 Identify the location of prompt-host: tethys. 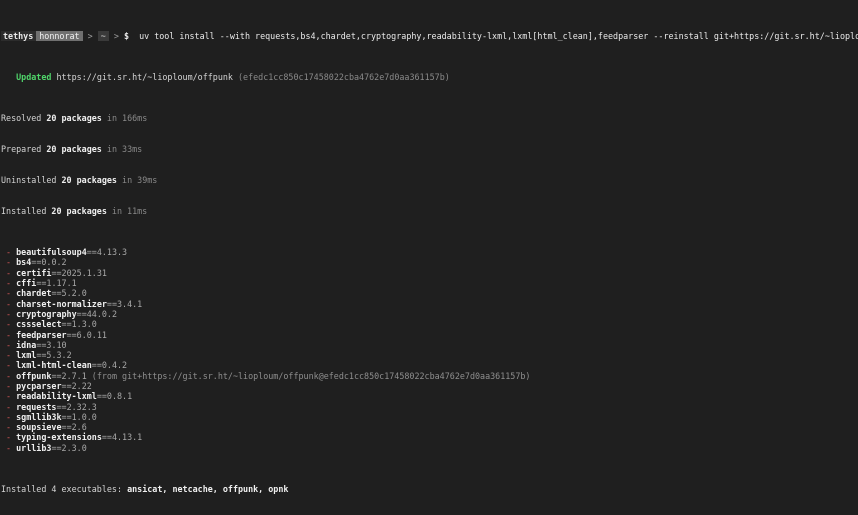
(19, 36).